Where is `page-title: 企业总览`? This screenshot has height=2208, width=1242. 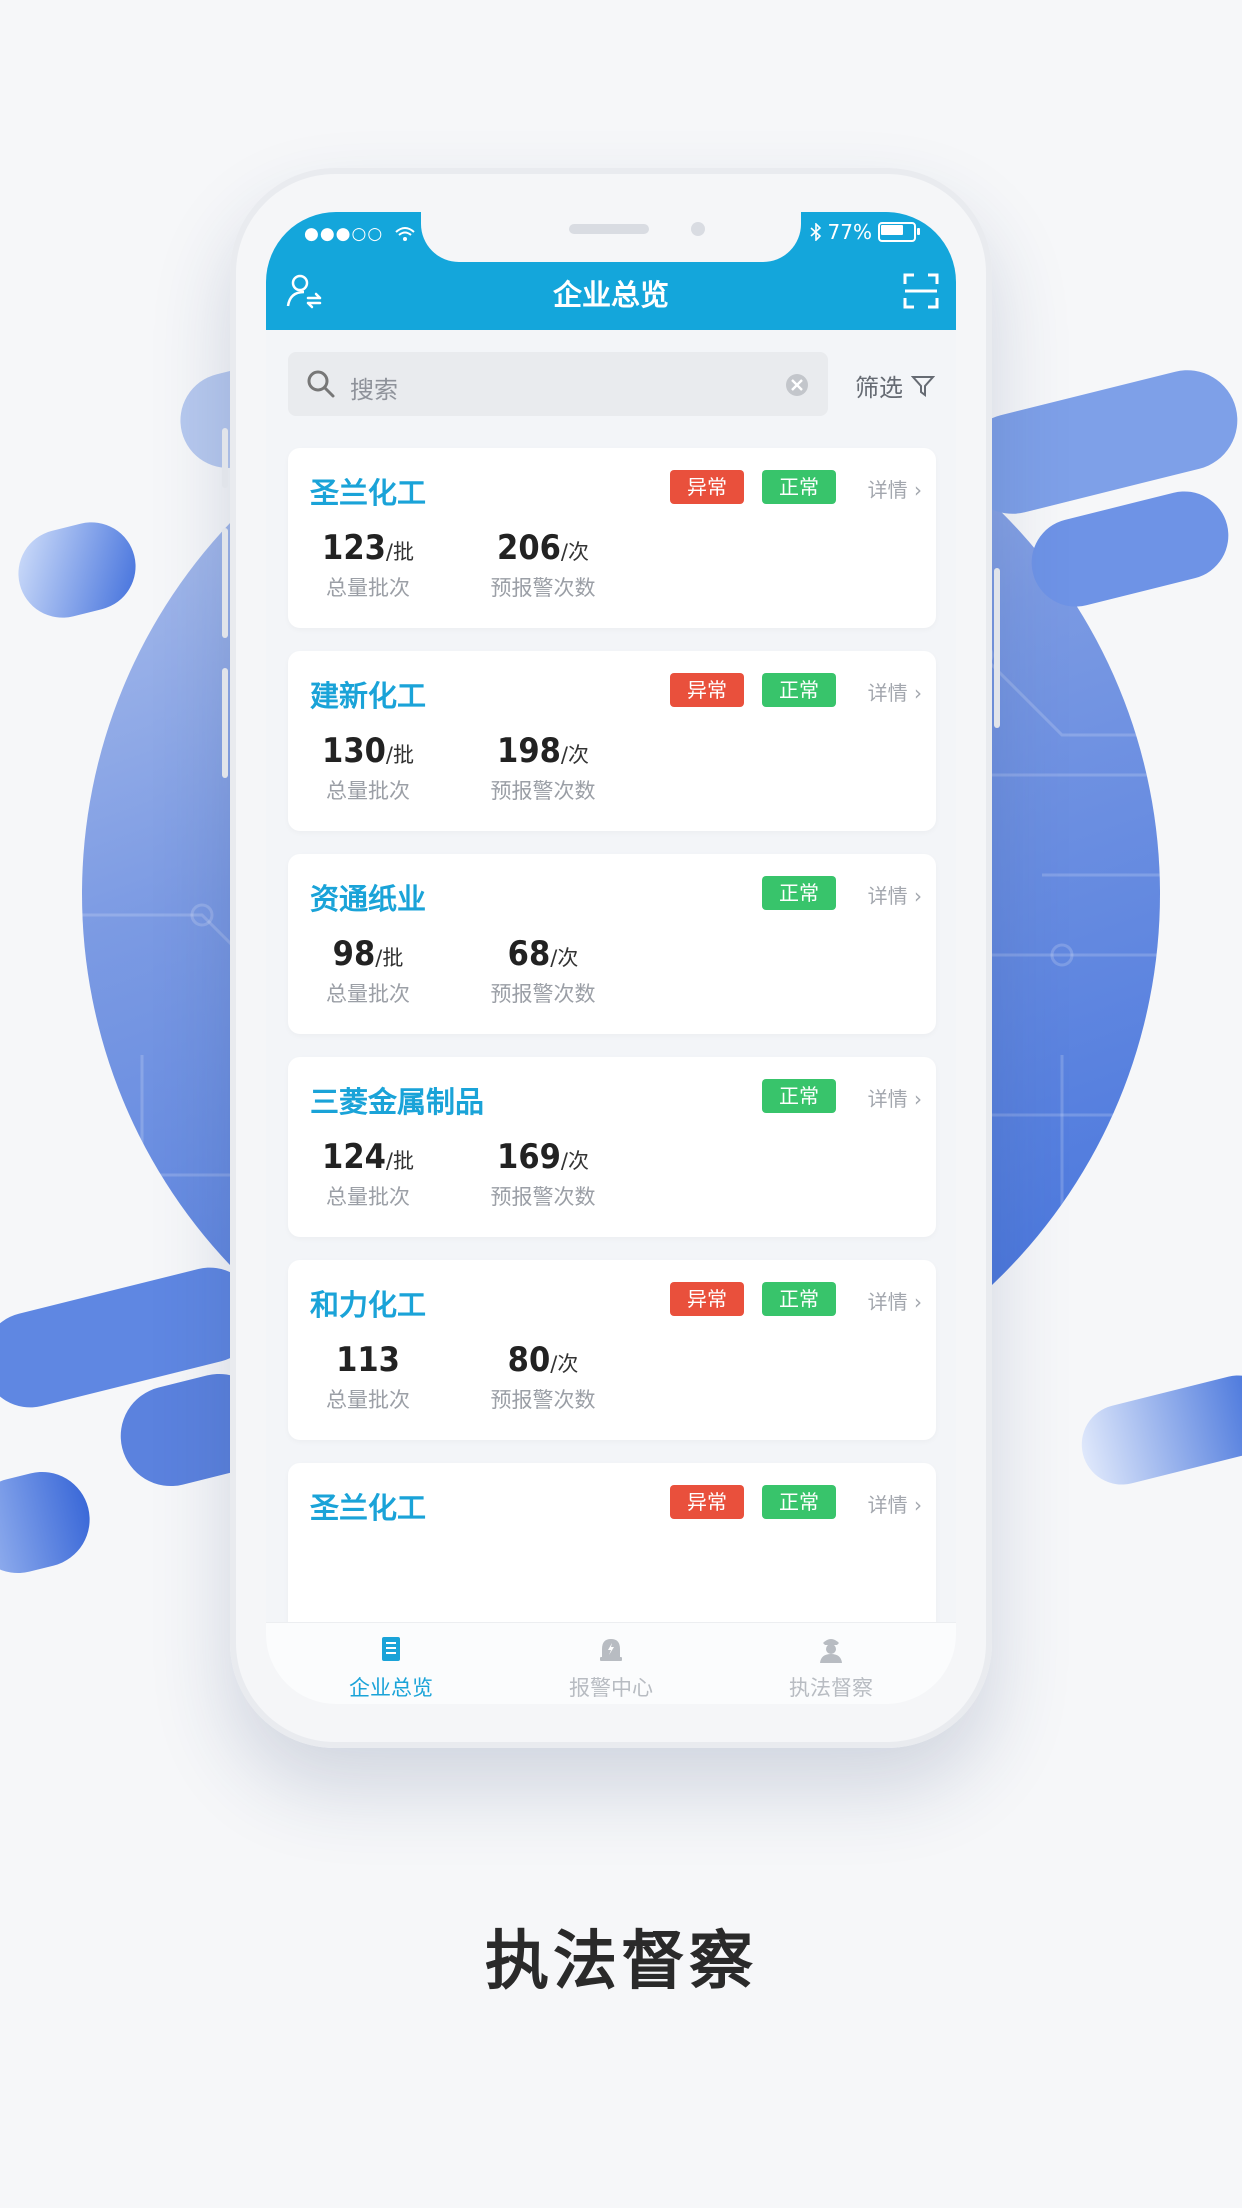
page-title: 企业总览 is located at coordinates (610, 295).